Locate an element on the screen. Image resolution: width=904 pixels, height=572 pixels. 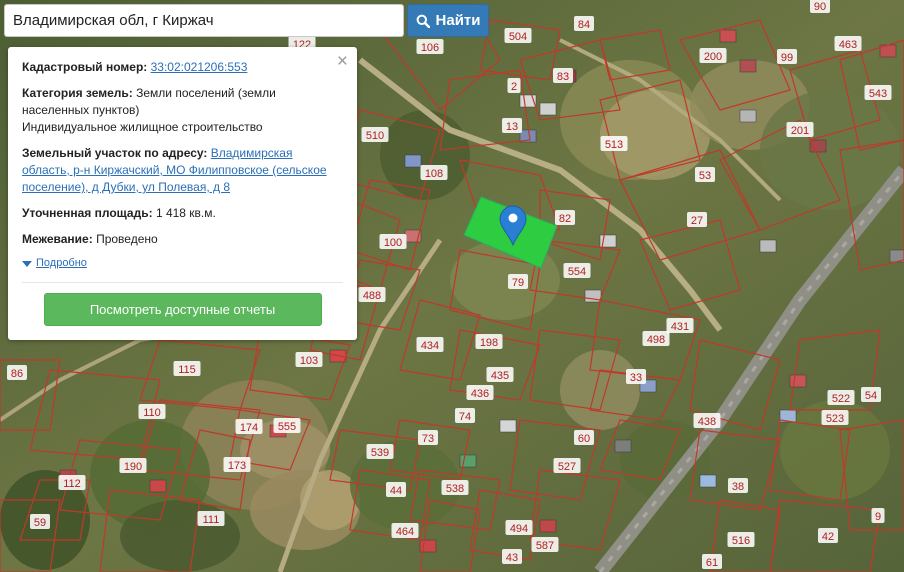
parcel-number: 527 is located at coordinates (567, 467).